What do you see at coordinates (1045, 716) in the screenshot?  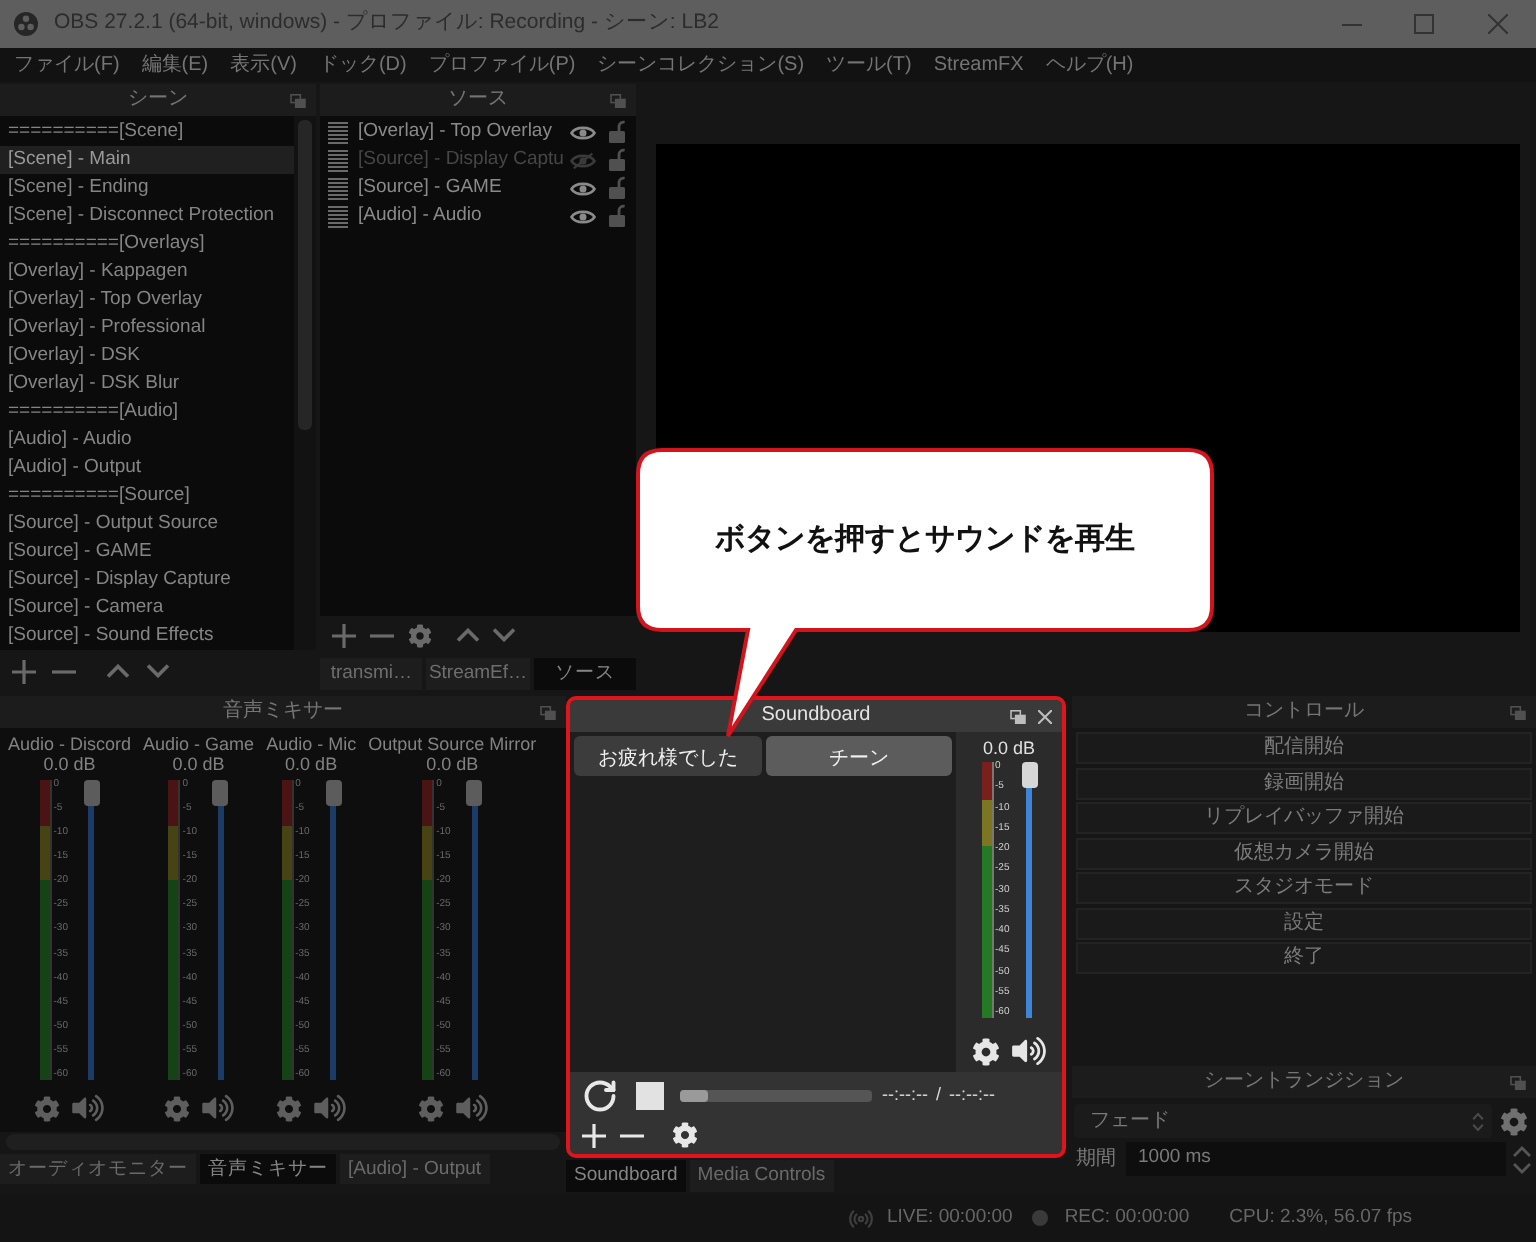 I see `close-icon` at bounding box center [1045, 716].